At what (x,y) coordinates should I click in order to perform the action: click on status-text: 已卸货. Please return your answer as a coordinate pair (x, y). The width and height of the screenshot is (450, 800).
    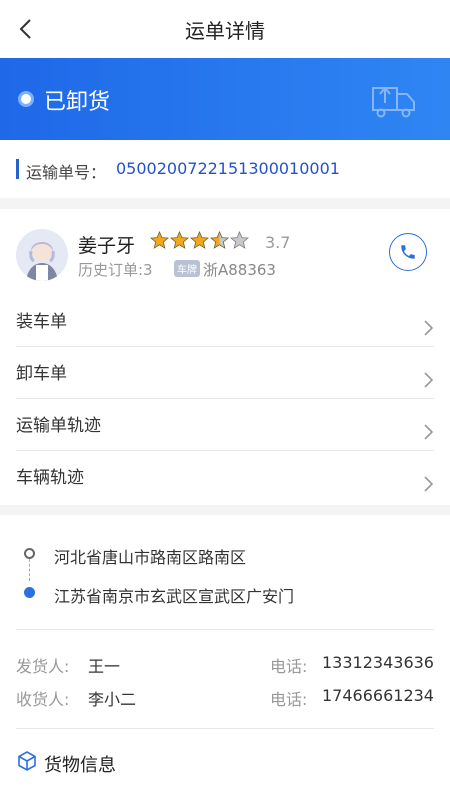
    Looking at the image, I should click on (77, 102).